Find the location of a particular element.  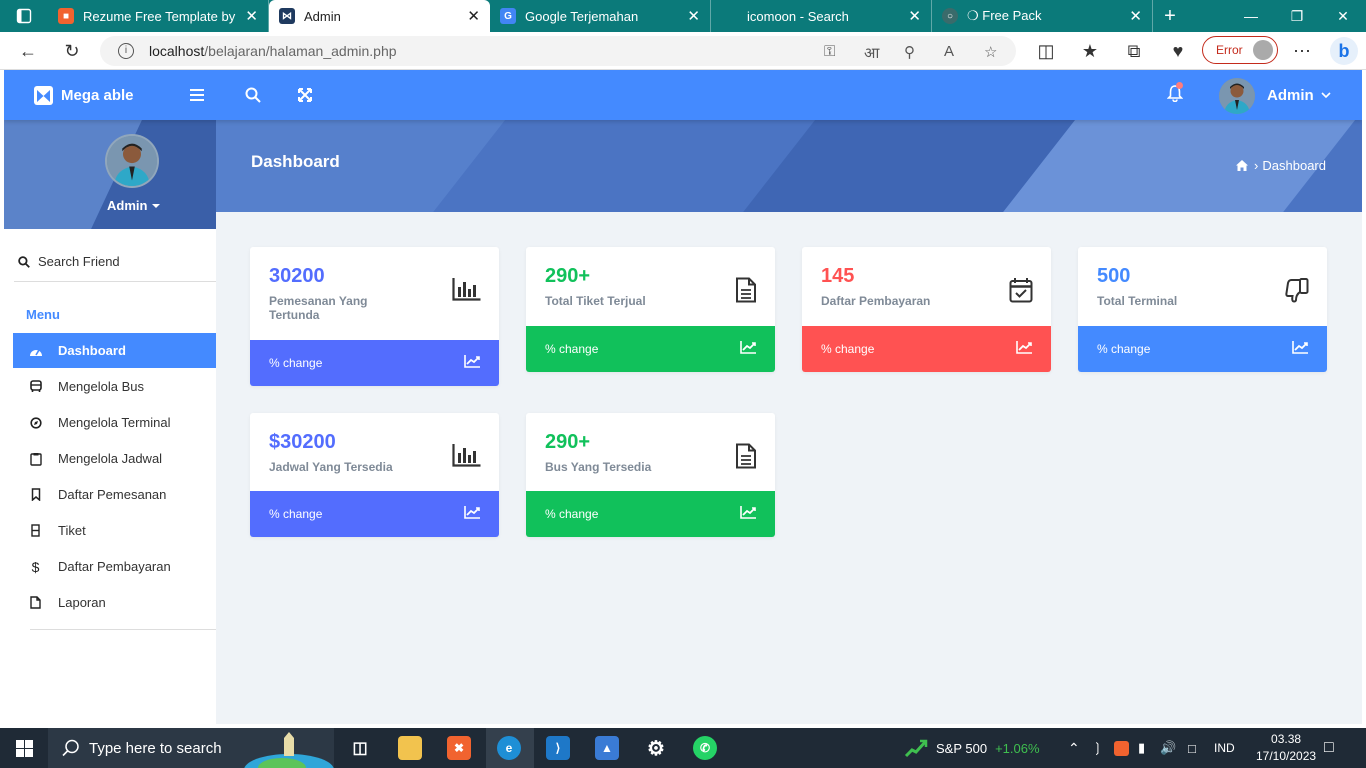

browser-tab-2: G Google Terjemahan ✕ is located at coordinates (600, 16).